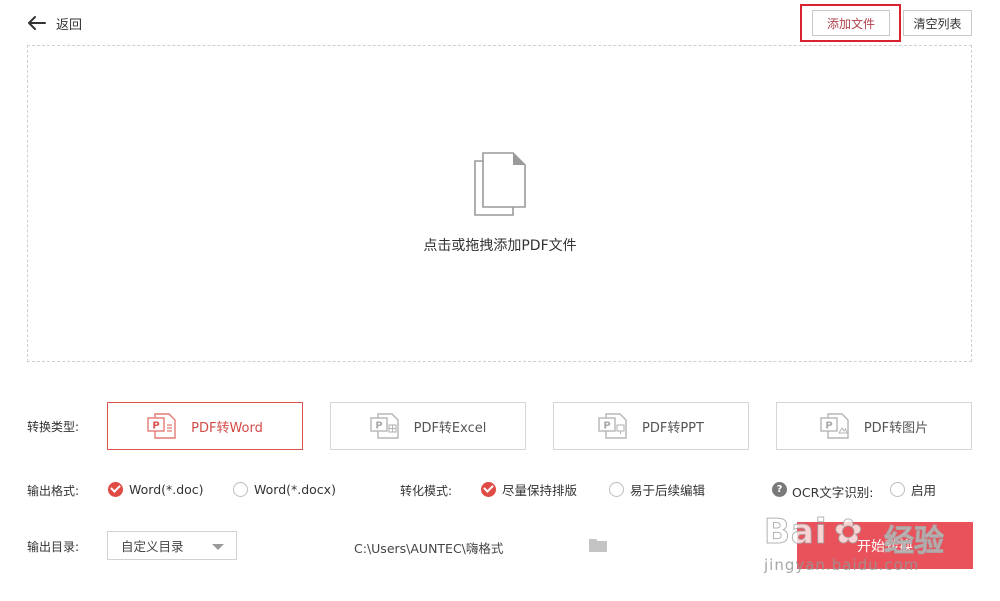  I want to click on mode-keep-layout-radio: 尽量保持排版, so click(529, 489).